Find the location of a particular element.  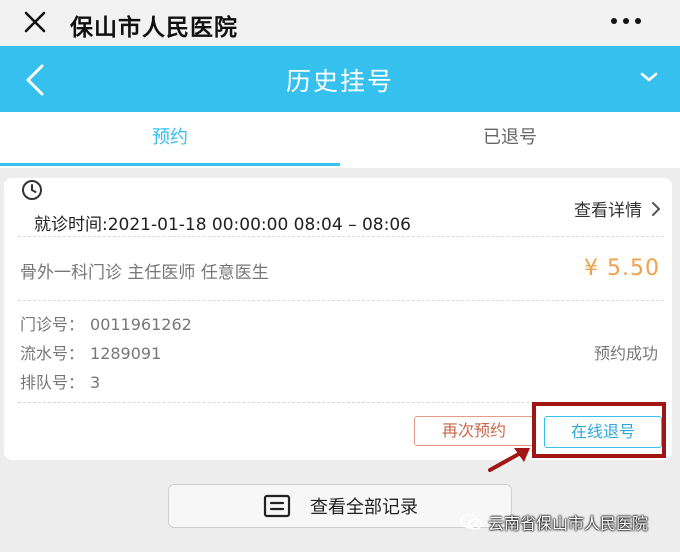

serial-number-label: 流水号： is located at coordinates (52, 353).